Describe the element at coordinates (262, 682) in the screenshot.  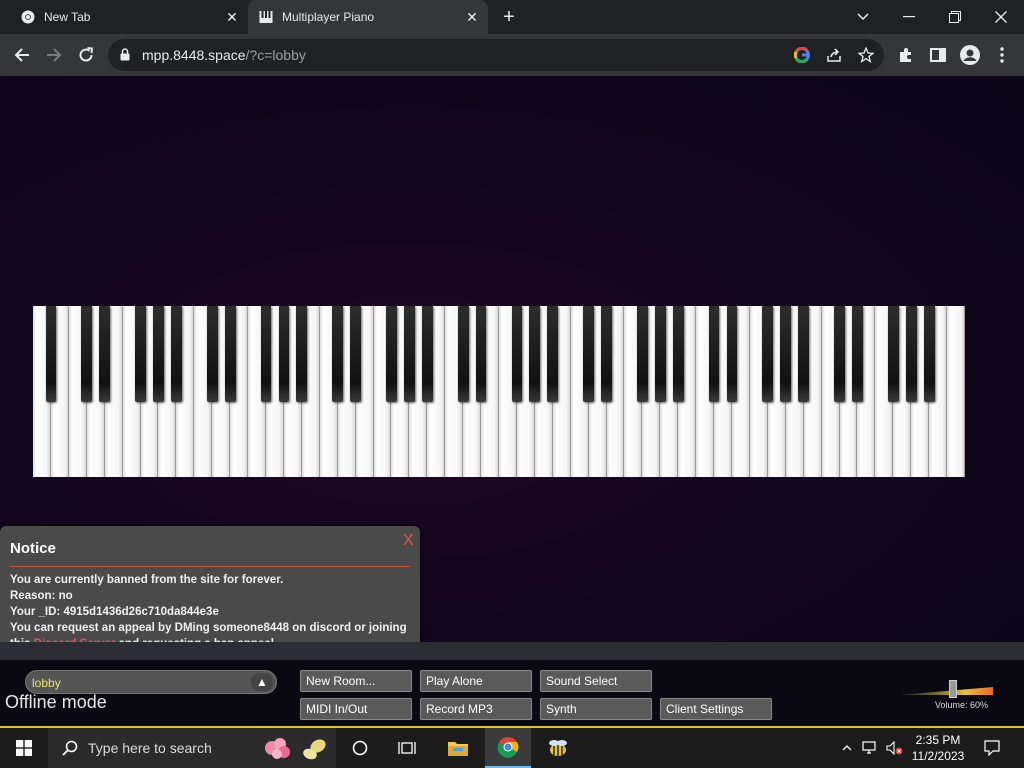
I see `room-dropdown-arrow-icon: ▲` at that location.